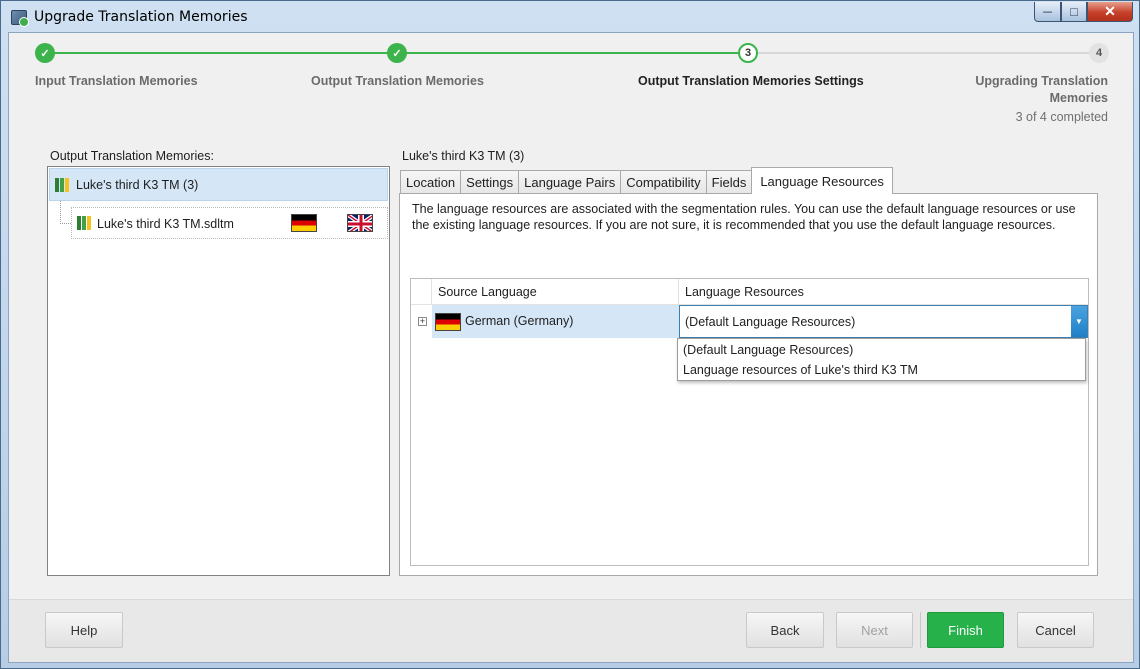 Image resolution: width=1140 pixels, height=669 pixels. Describe the element at coordinates (1041, 90) in the screenshot. I see `step-4-label: Upgrading Translation Memories` at that location.